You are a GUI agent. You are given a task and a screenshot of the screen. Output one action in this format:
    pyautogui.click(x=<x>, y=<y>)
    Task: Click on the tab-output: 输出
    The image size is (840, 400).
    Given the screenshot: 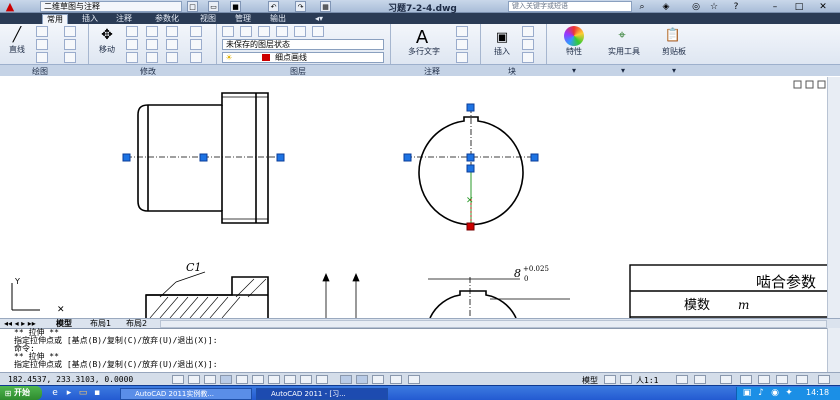 What is the action you would take?
    pyautogui.click(x=278, y=19)
    